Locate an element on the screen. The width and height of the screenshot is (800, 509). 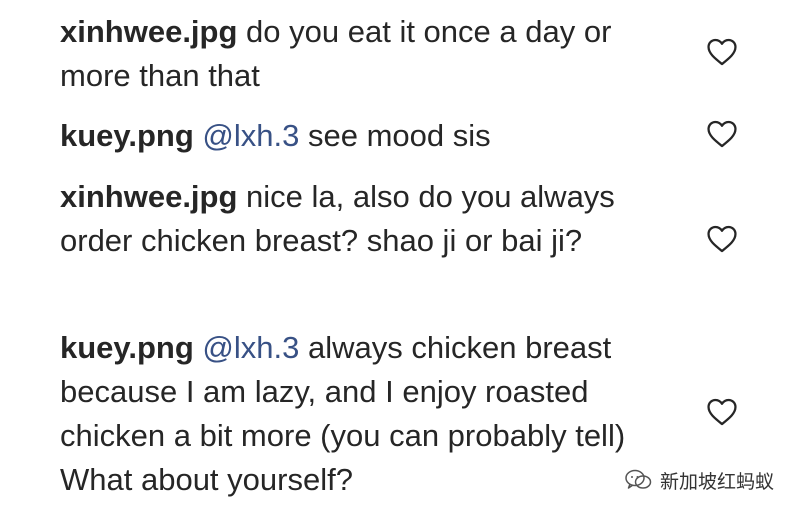
watermark: 新加坡红蚂蚁 is located at coordinates (699, 480).